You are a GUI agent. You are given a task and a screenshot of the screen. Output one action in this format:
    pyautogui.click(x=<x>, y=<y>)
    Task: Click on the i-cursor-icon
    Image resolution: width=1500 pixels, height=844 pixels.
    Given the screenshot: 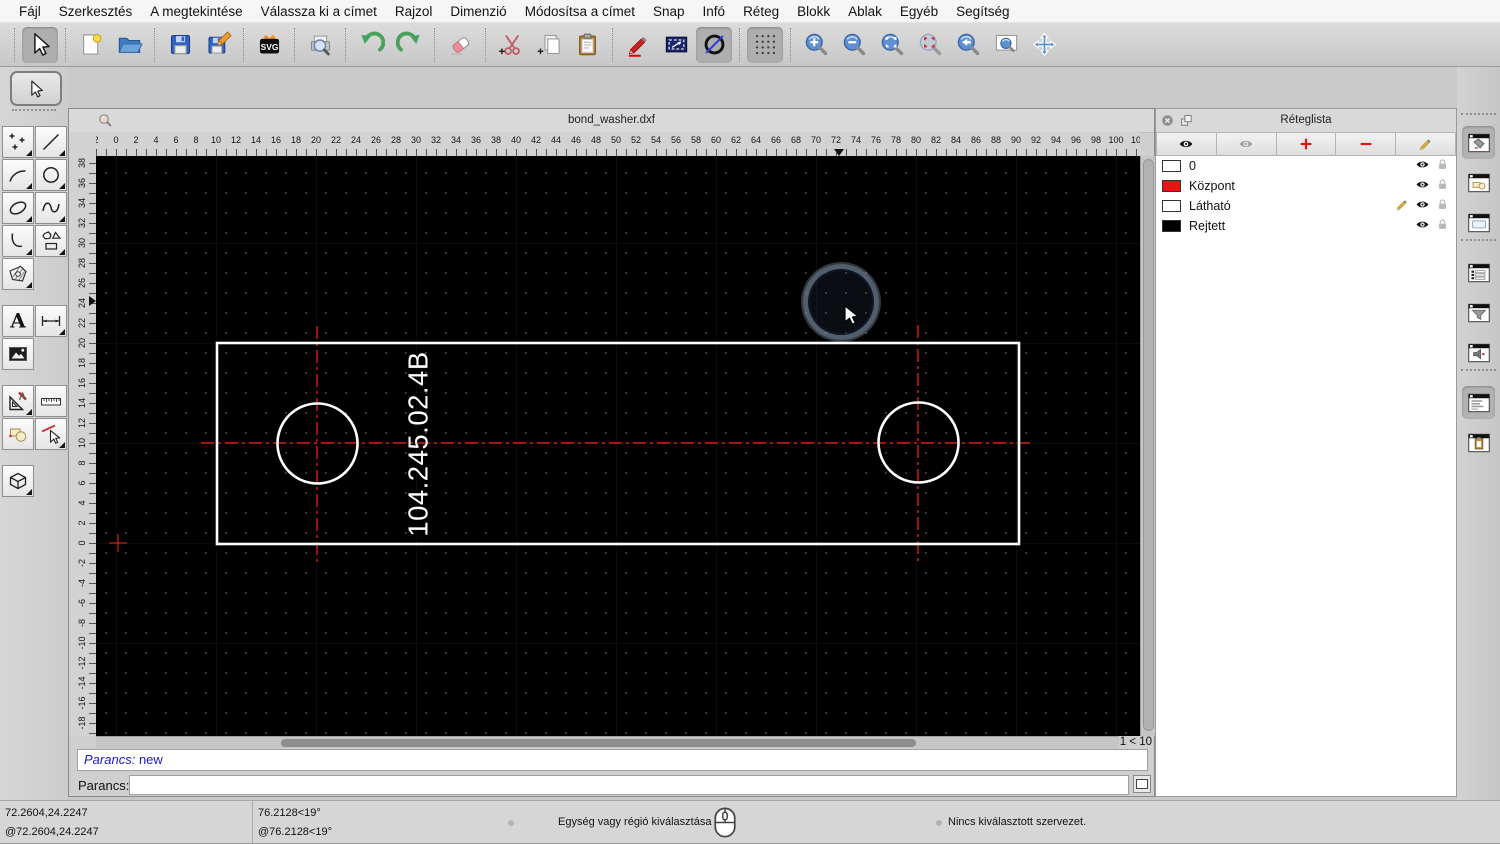 What is the action you would take?
    pyautogui.click(x=40, y=44)
    